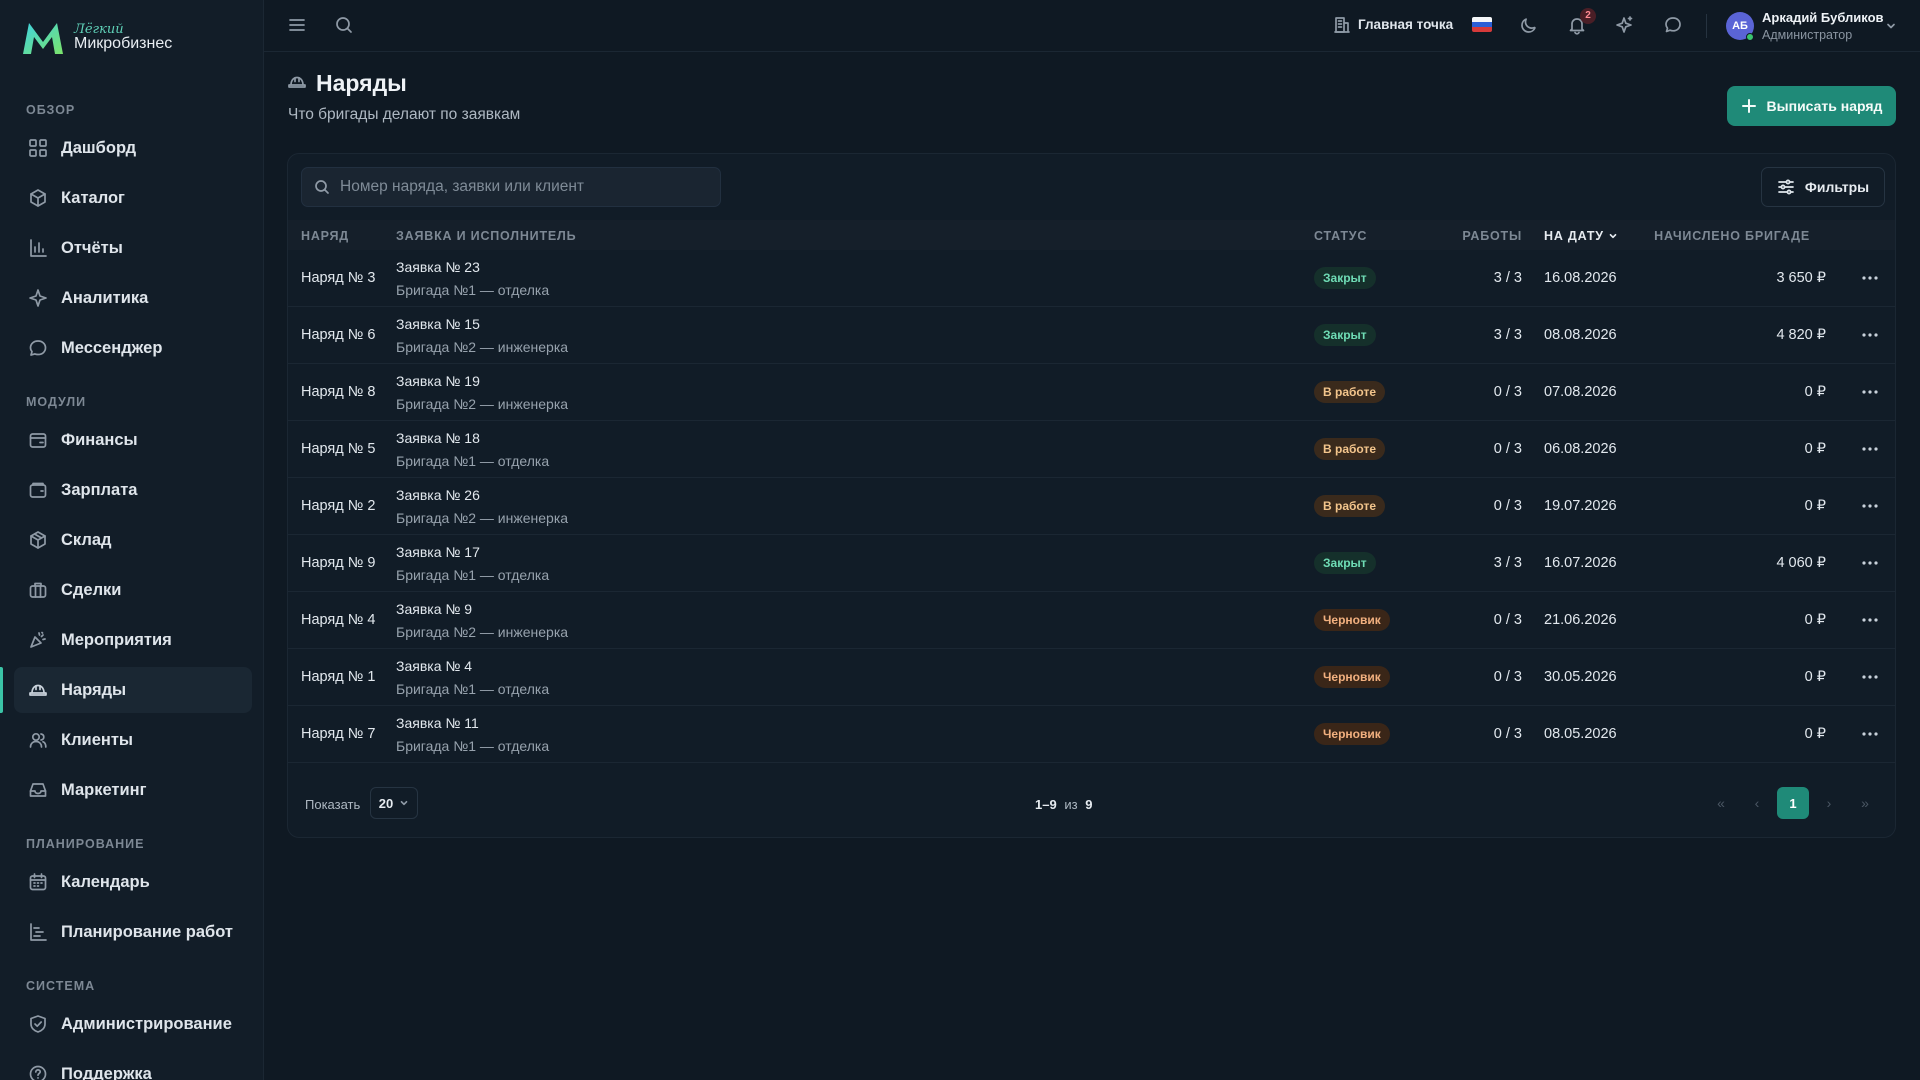 The height and width of the screenshot is (1080, 1920). I want to click on sidebar-item-salary: Зарплата, so click(133, 490).